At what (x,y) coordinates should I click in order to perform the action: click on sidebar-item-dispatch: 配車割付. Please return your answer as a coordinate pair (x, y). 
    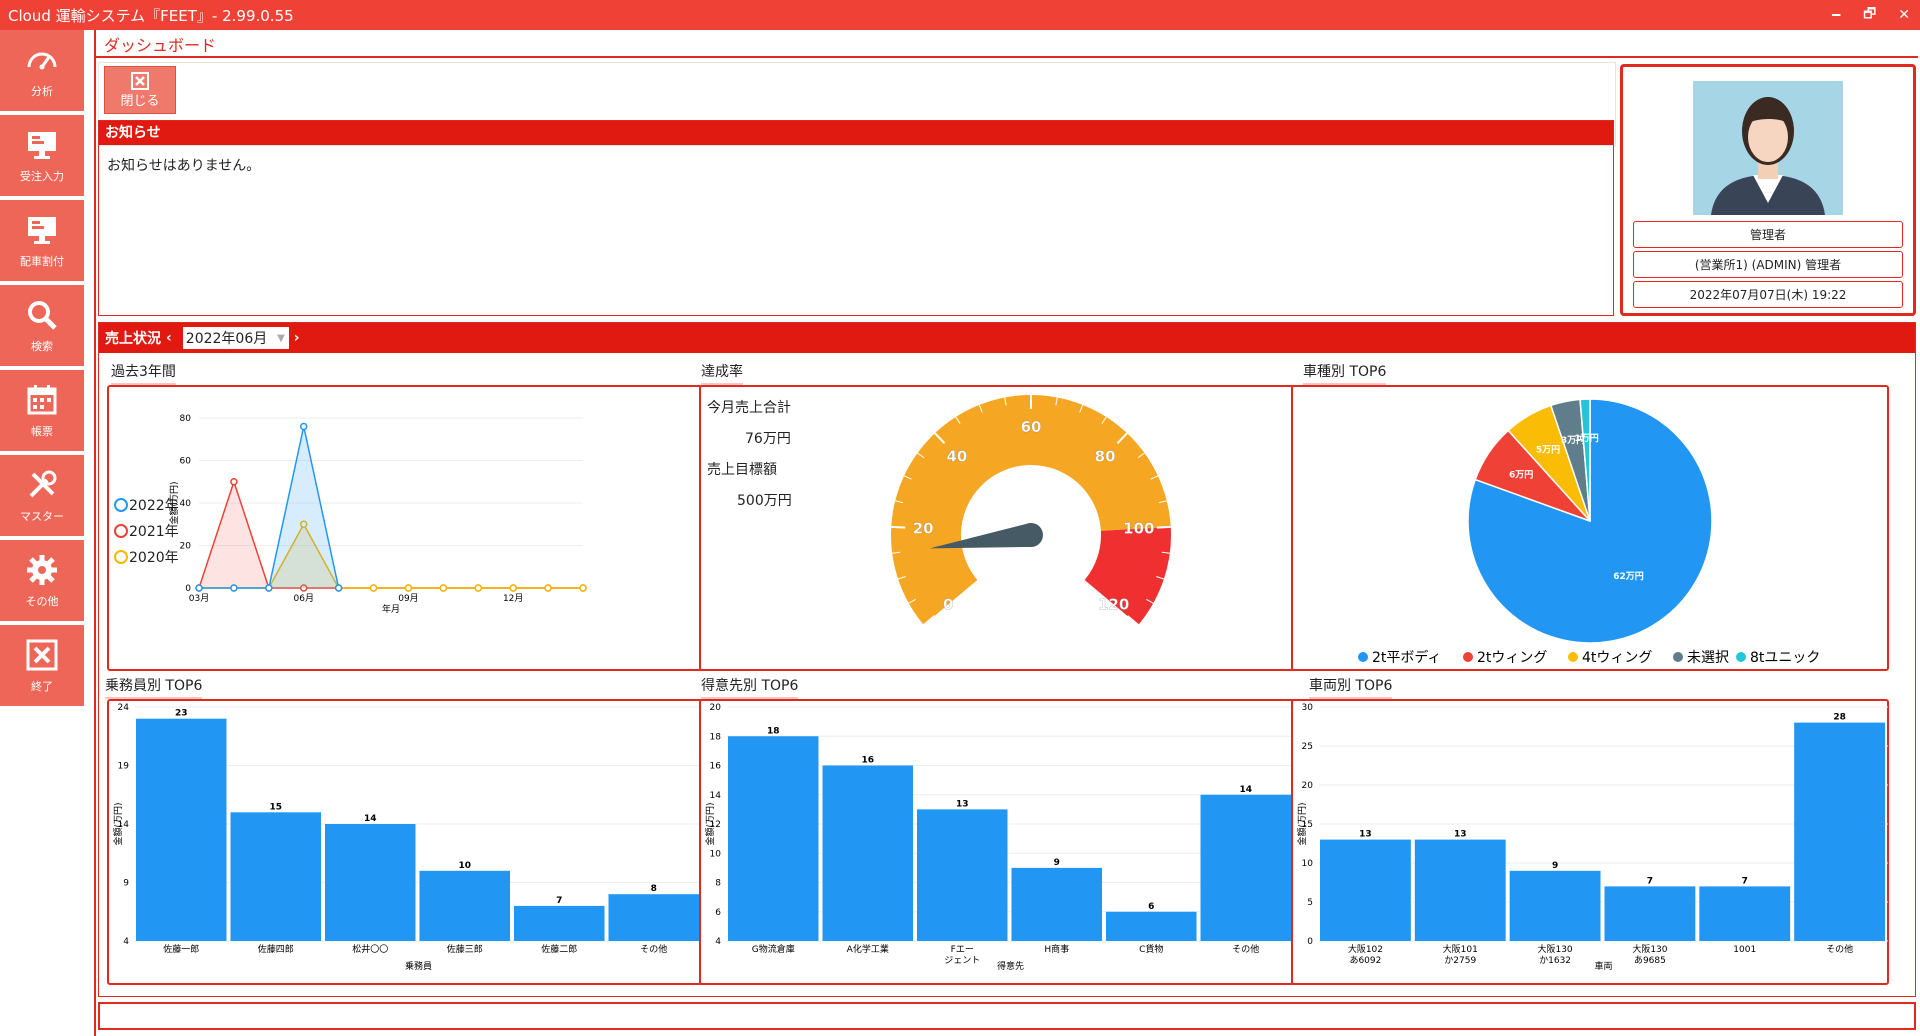
    Looking at the image, I should click on (42, 241).